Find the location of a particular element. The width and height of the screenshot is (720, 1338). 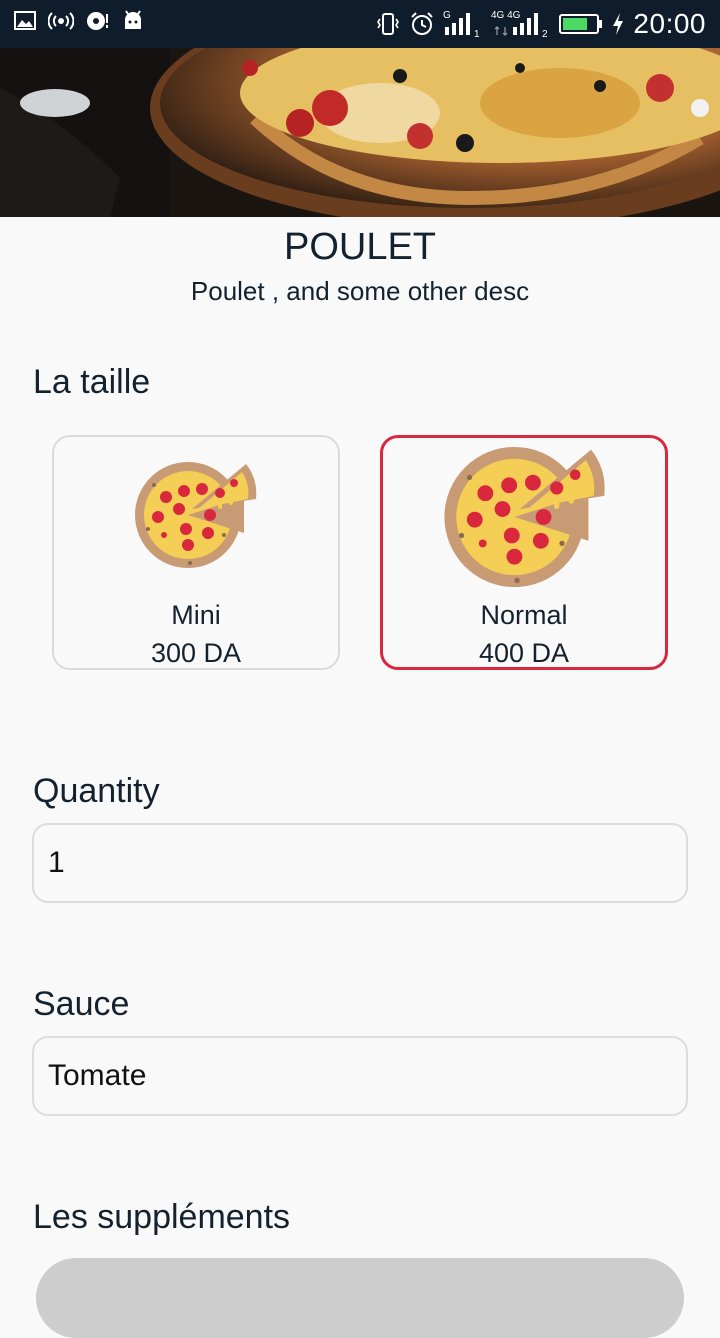

sauce-label: Sauce is located at coordinates (81, 1004).